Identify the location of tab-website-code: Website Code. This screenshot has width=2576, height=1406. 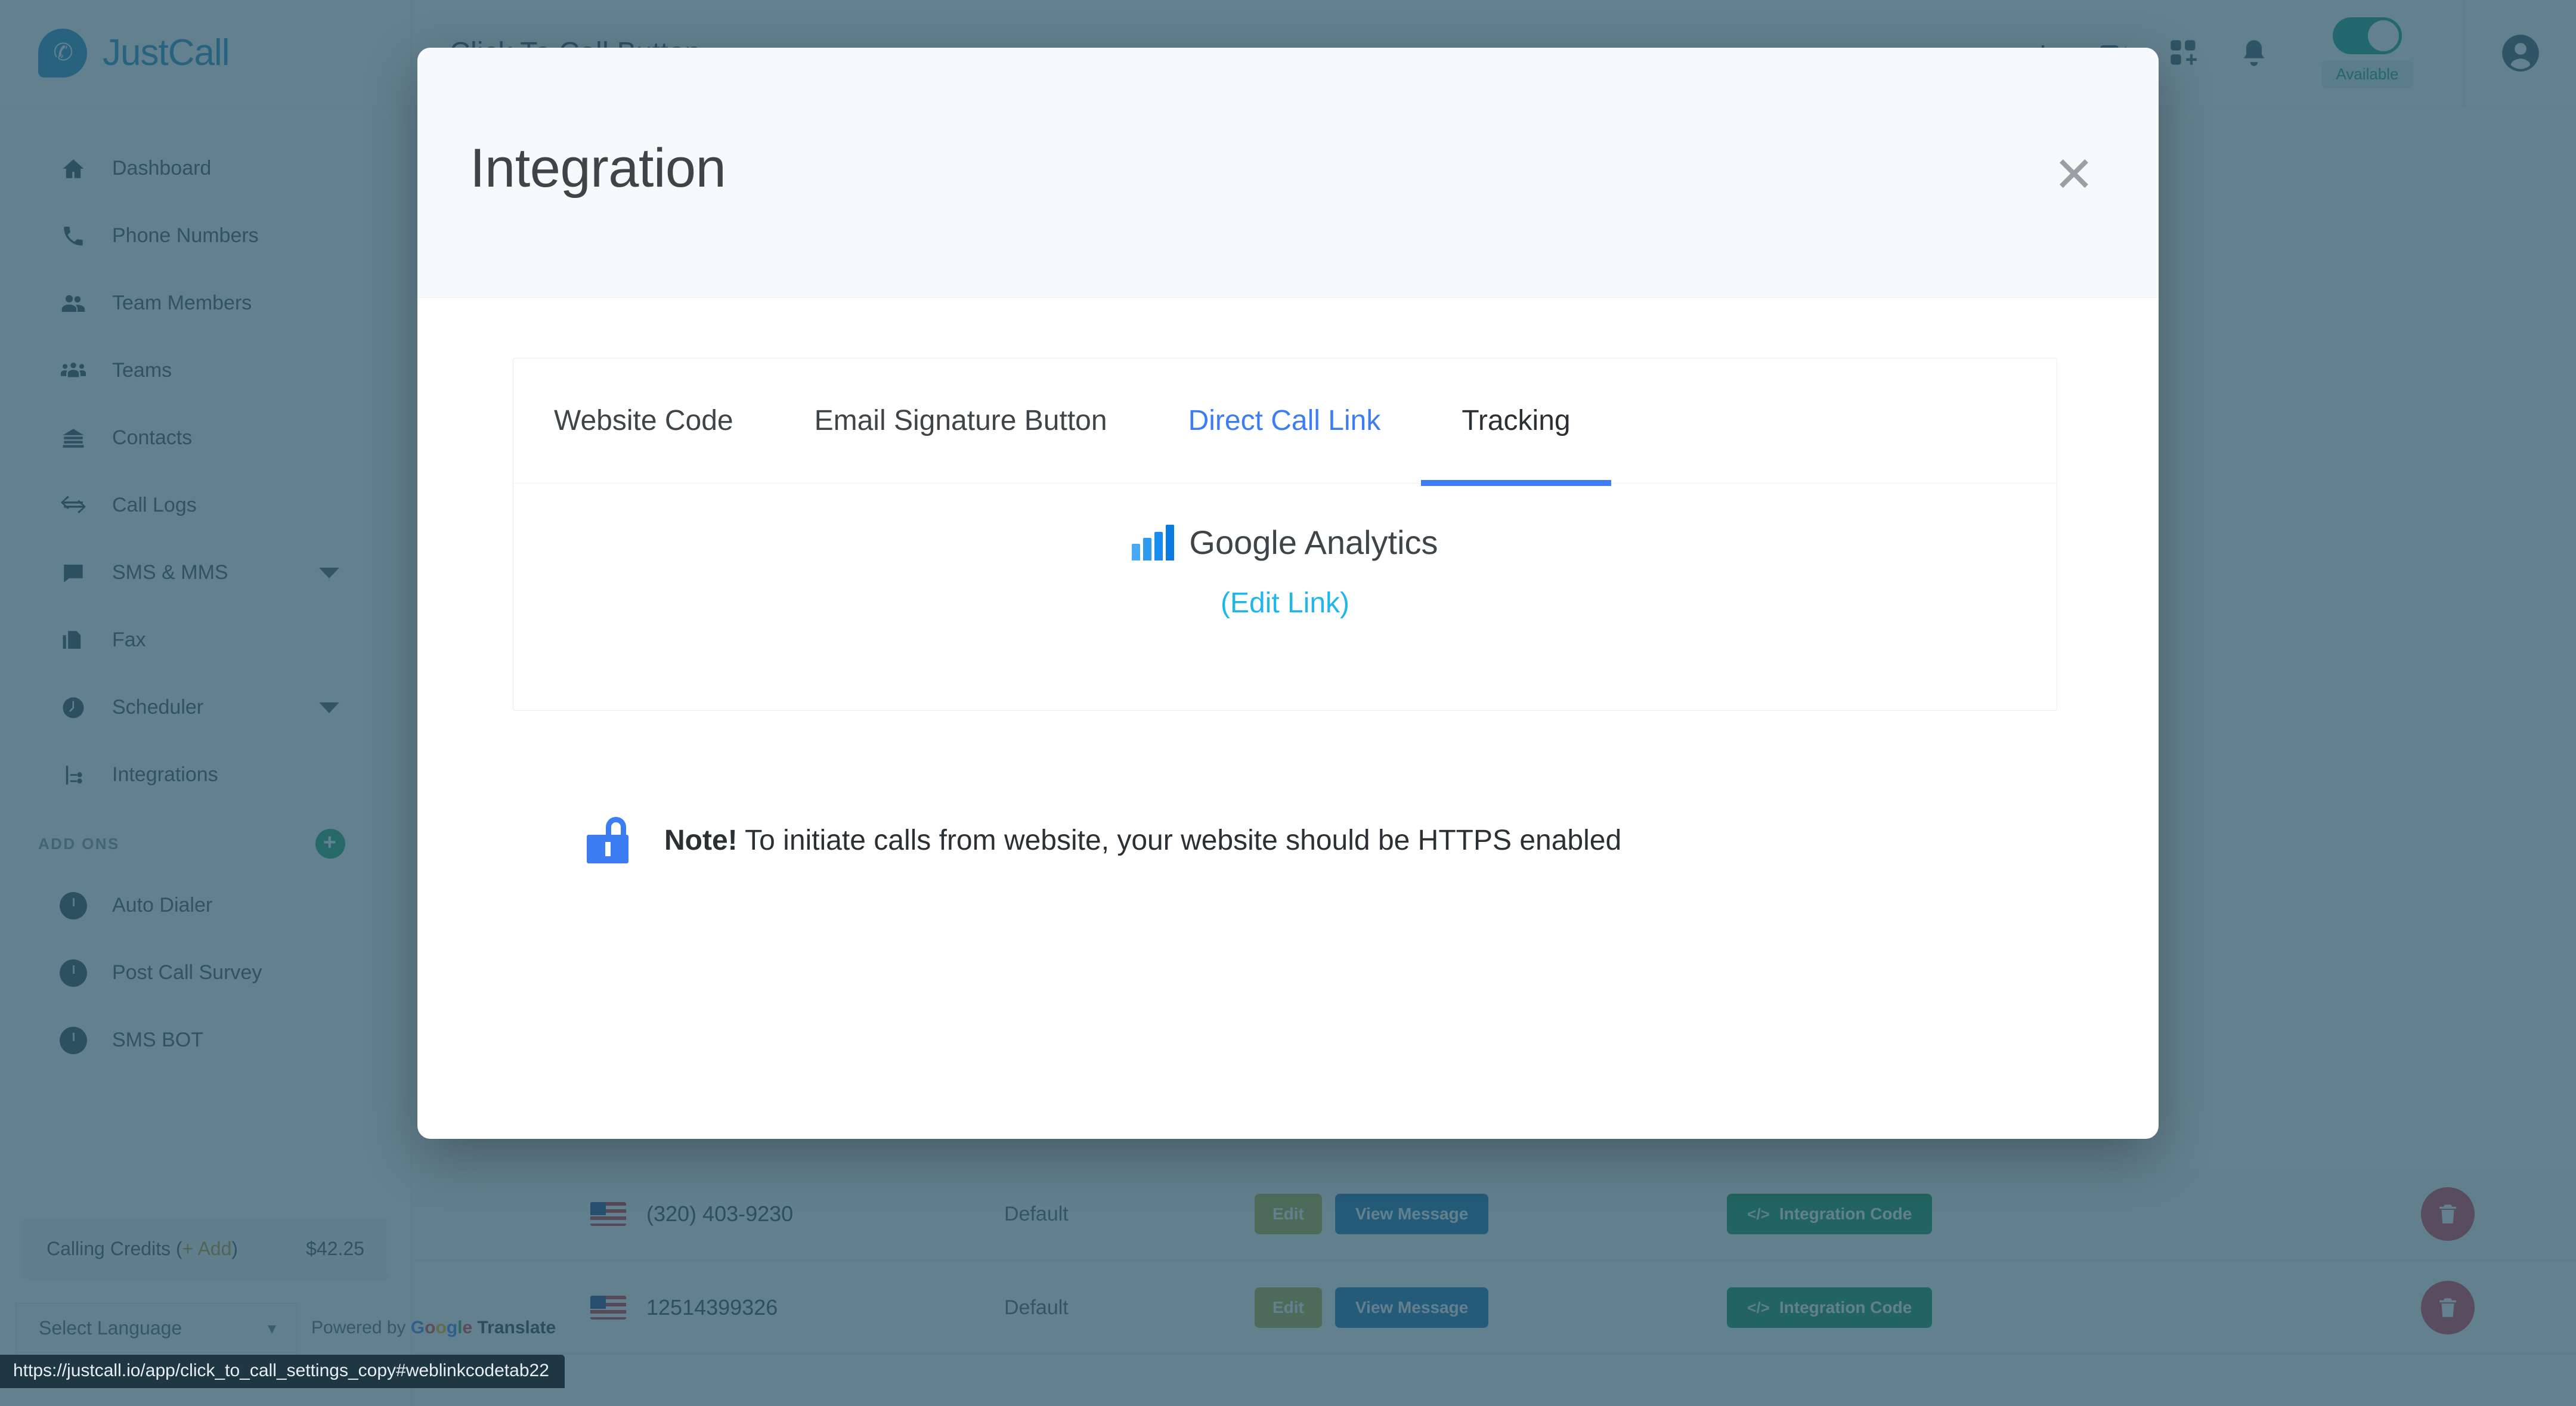
(644, 421).